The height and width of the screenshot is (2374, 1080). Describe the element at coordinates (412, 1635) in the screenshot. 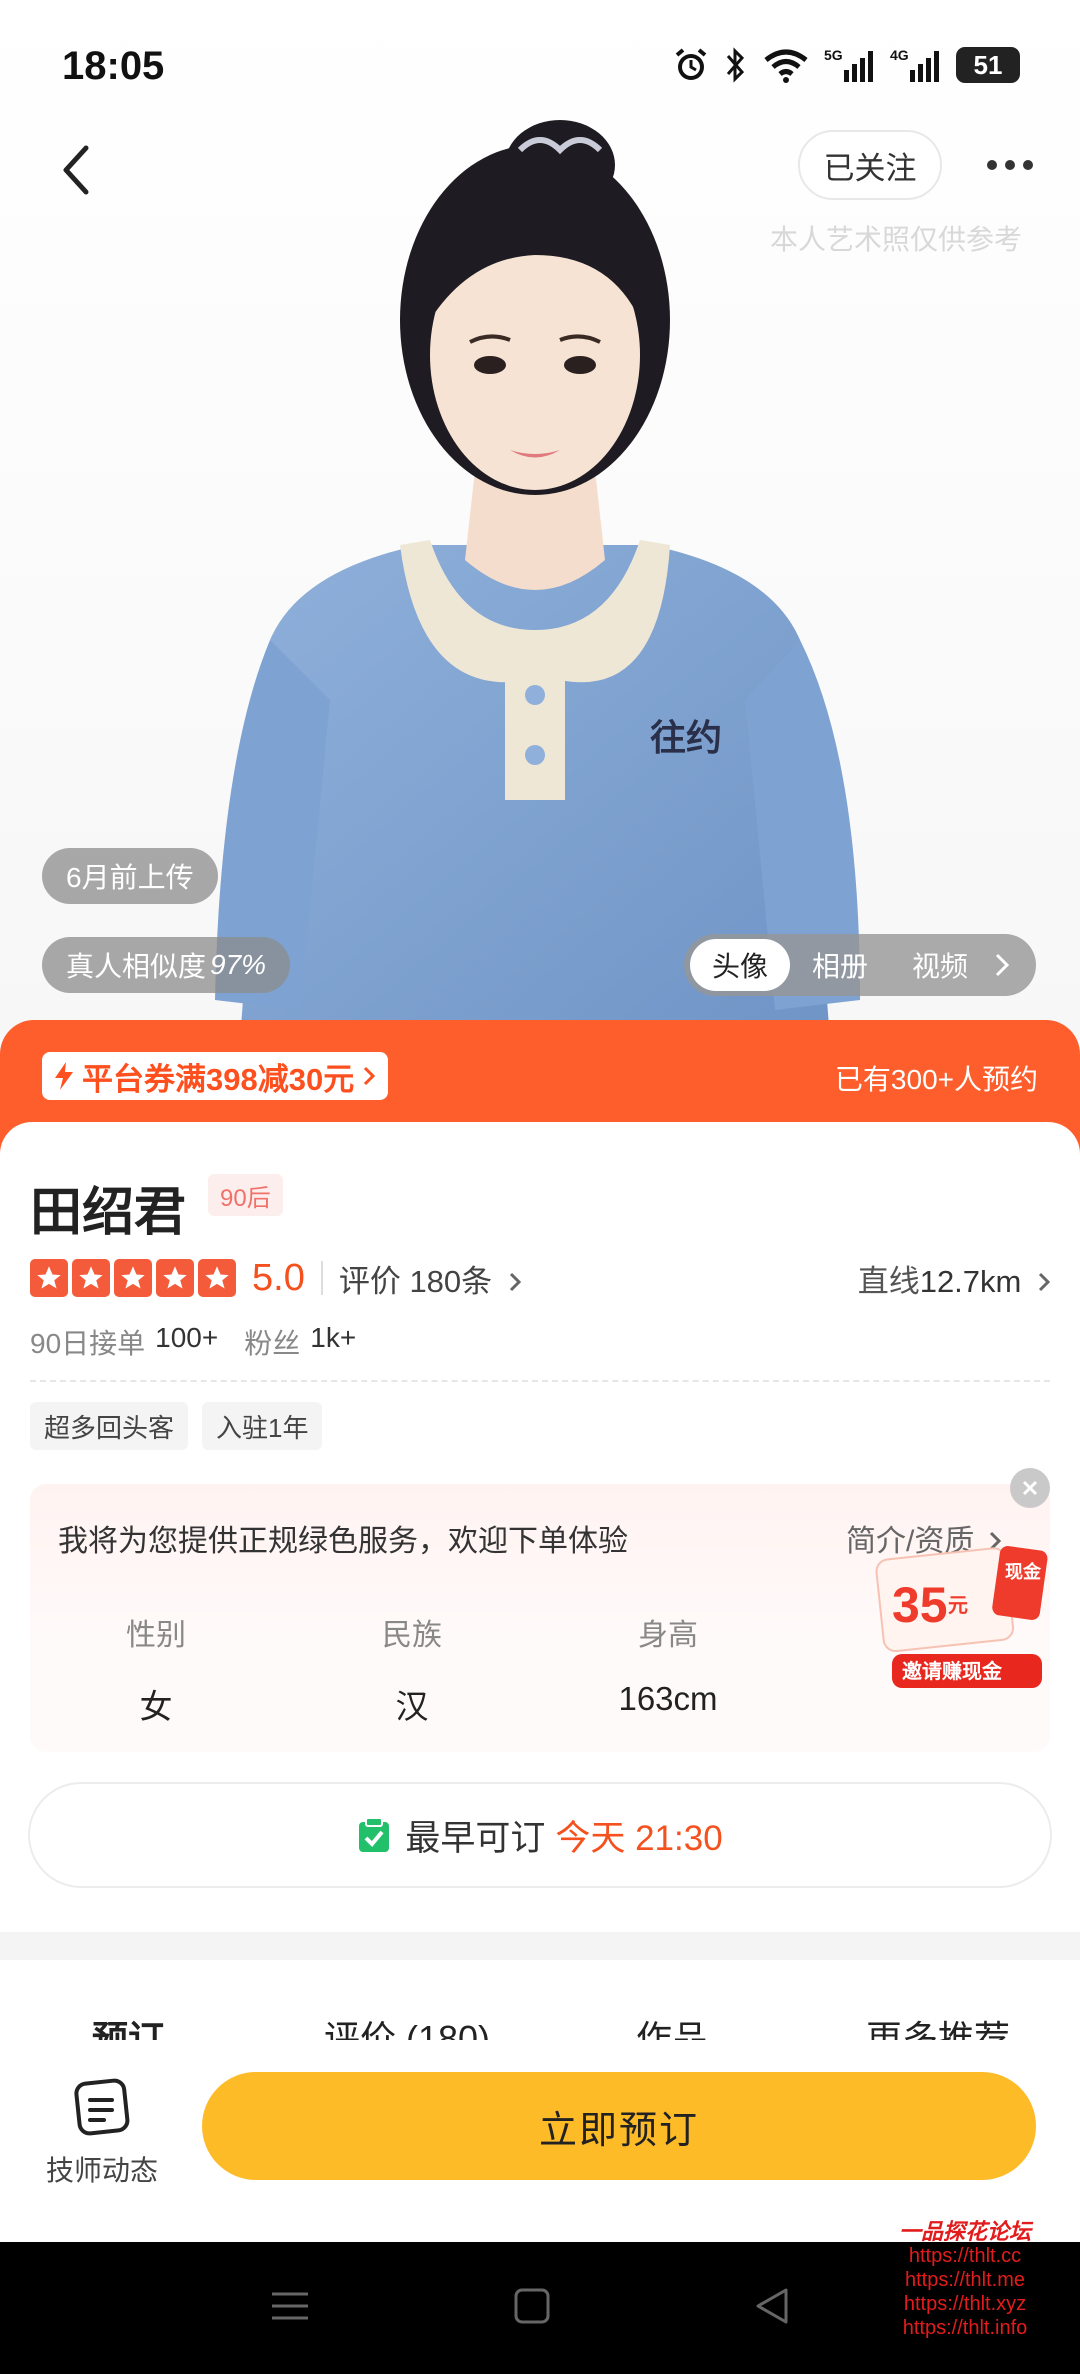

I see `attr-key: 民族` at that location.